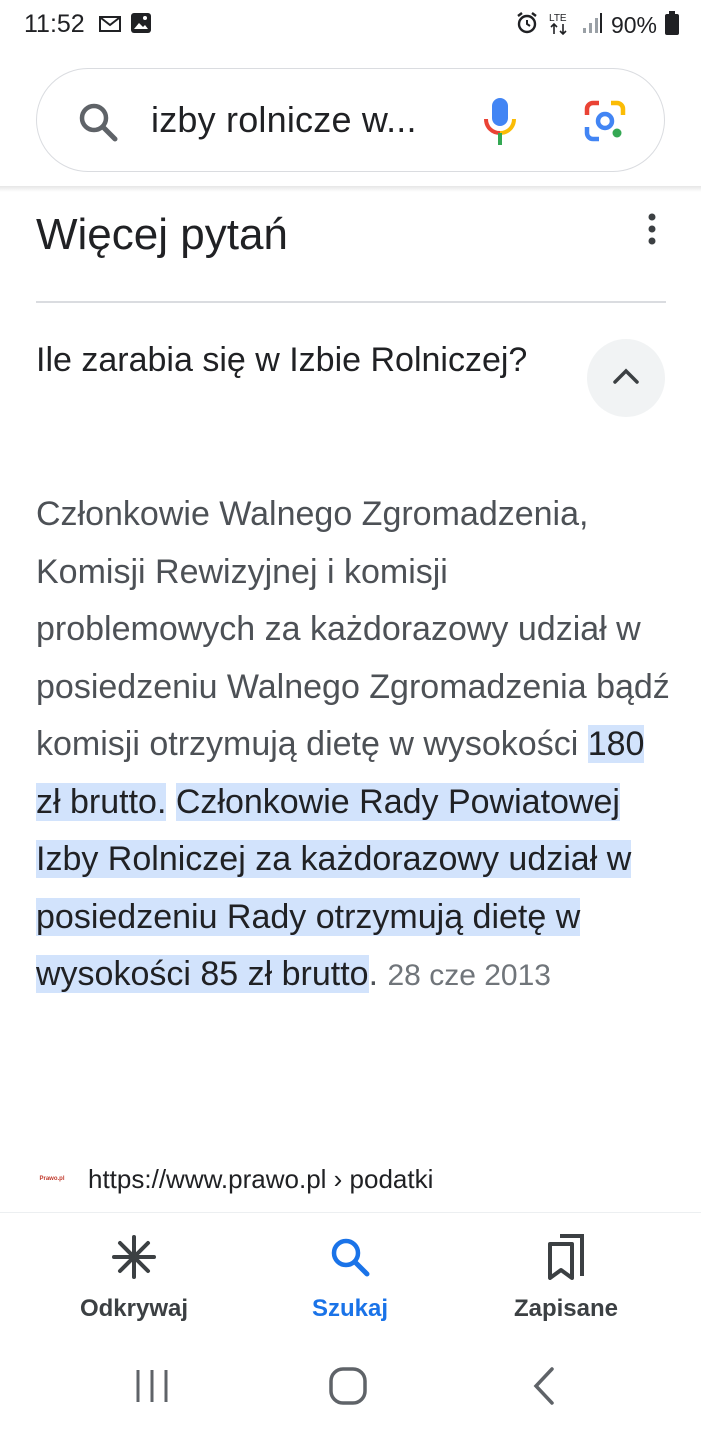 This screenshot has height=1440, width=701. What do you see at coordinates (527, 25) in the screenshot?
I see `alarm-icon` at bounding box center [527, 25].